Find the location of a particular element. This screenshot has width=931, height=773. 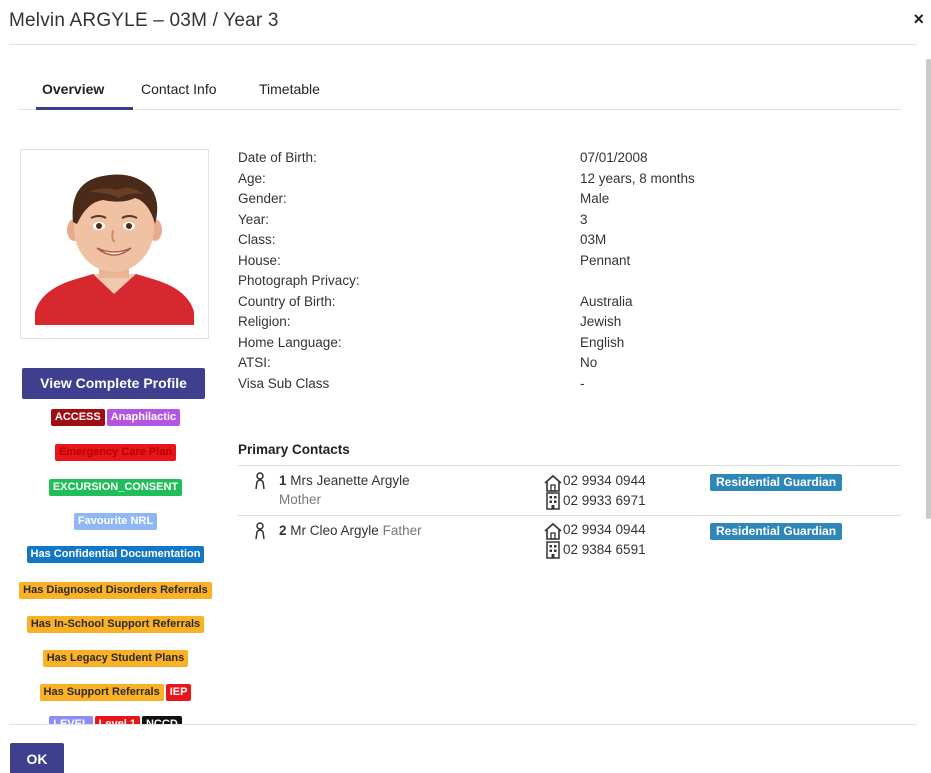

detail-label-atsi: ATSI: is located at coordinates (254, 362).